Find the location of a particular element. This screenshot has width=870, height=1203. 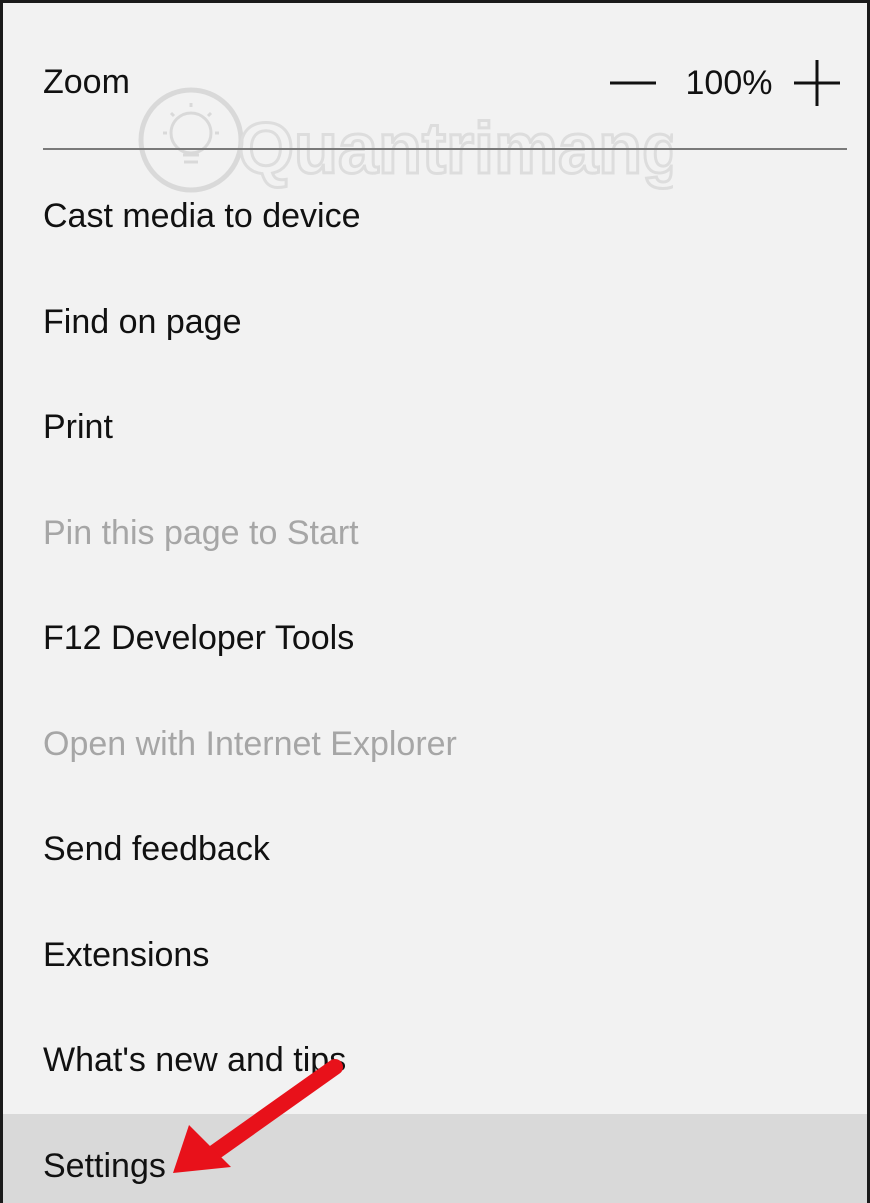

menu-item-label: Print is located at coordinates (78, 427).